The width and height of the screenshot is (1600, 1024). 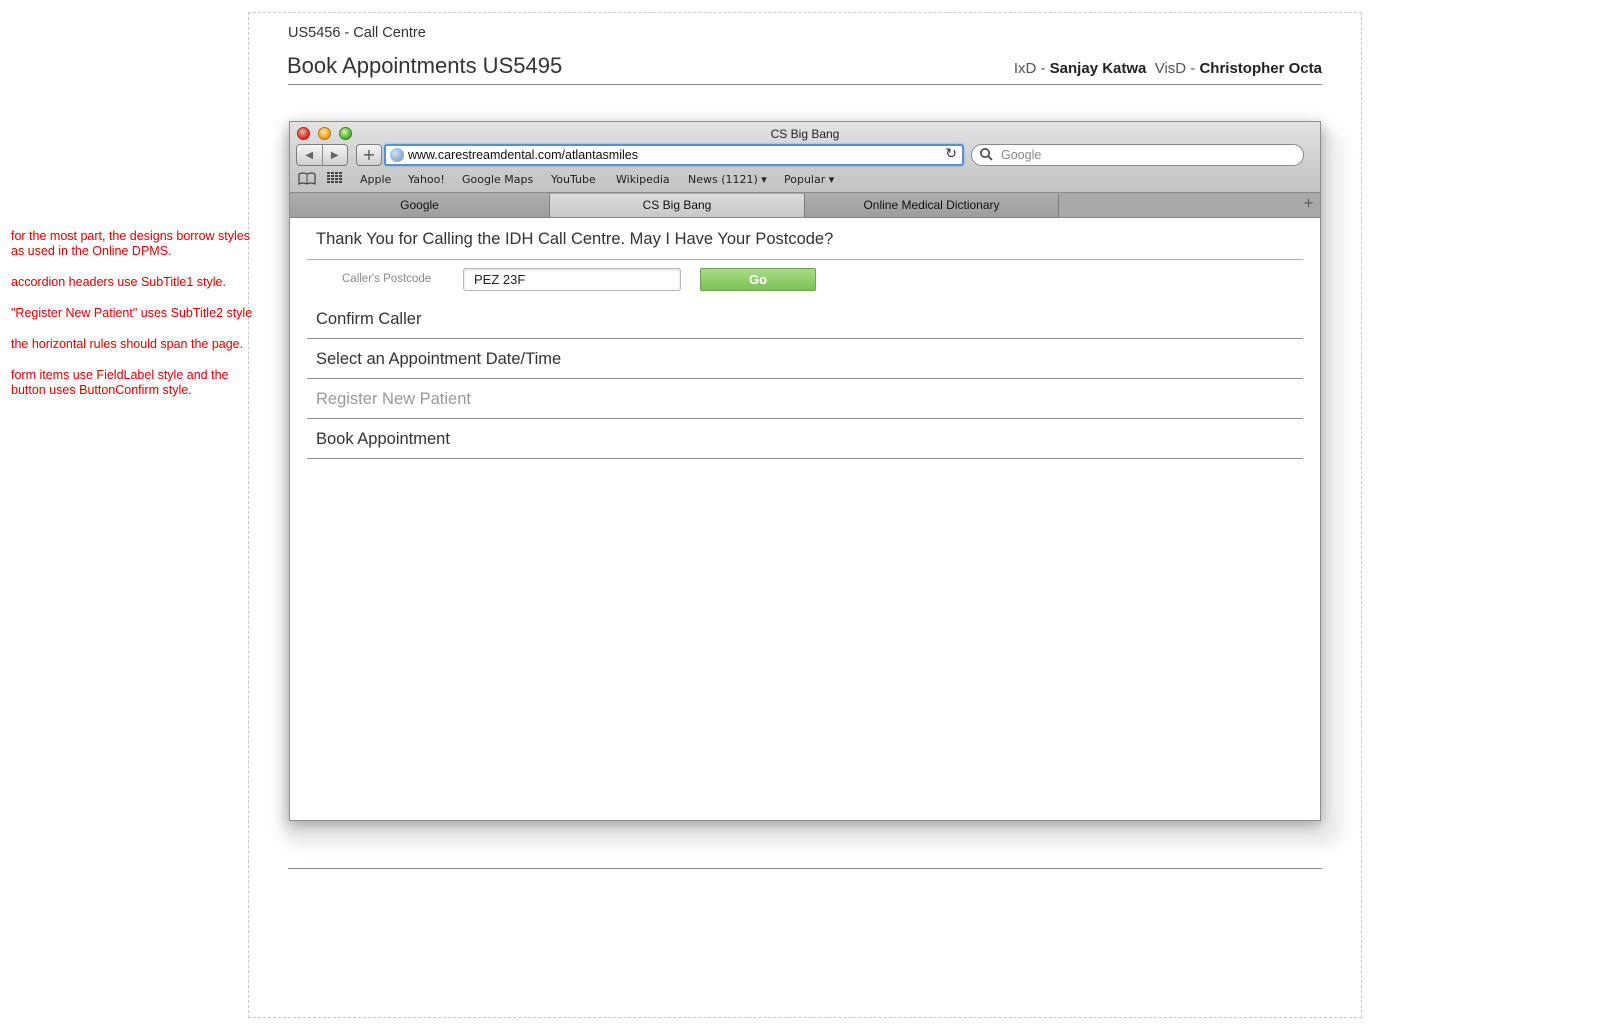 I want to click on footer-rule, so click(x=805, y=868).